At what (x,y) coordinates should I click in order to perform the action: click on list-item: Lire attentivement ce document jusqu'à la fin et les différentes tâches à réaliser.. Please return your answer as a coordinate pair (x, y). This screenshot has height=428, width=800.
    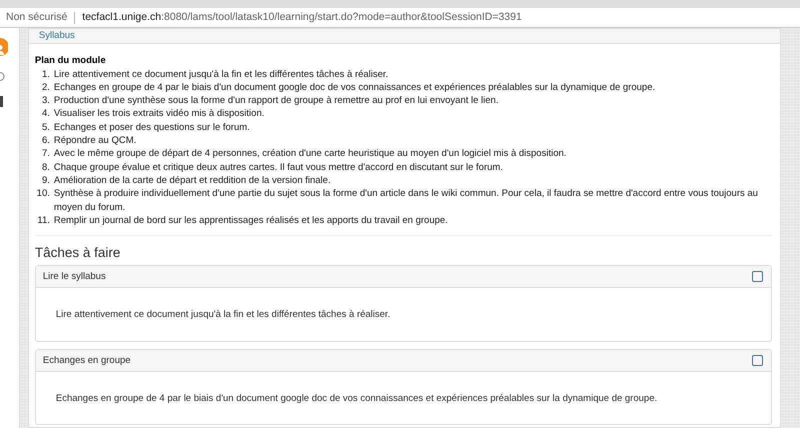
    Looking at the image, I should click on (222, 74).